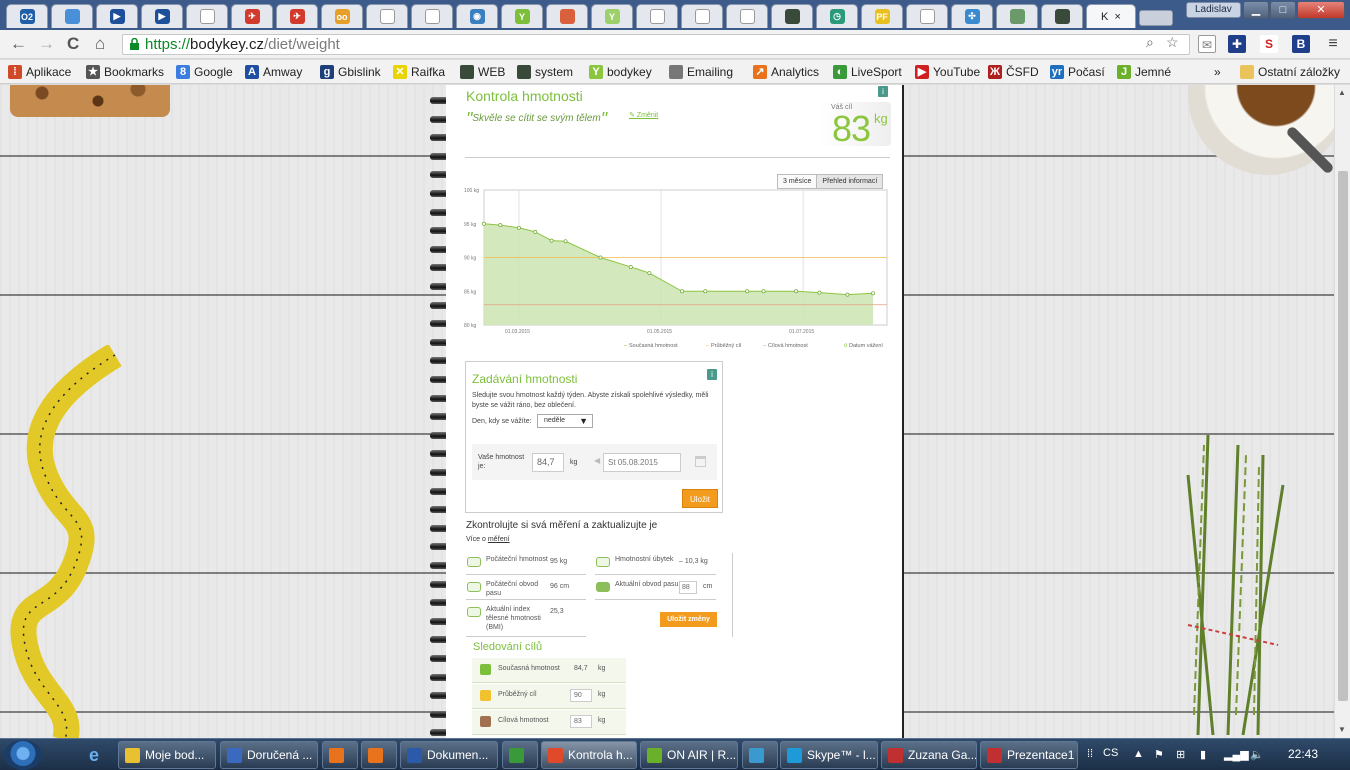  What do you see at coordinates (125, 72) in the screenshot?
I see `bookmark-bookmarks: ★ Bookmarks` at bounding box center [125, 72].